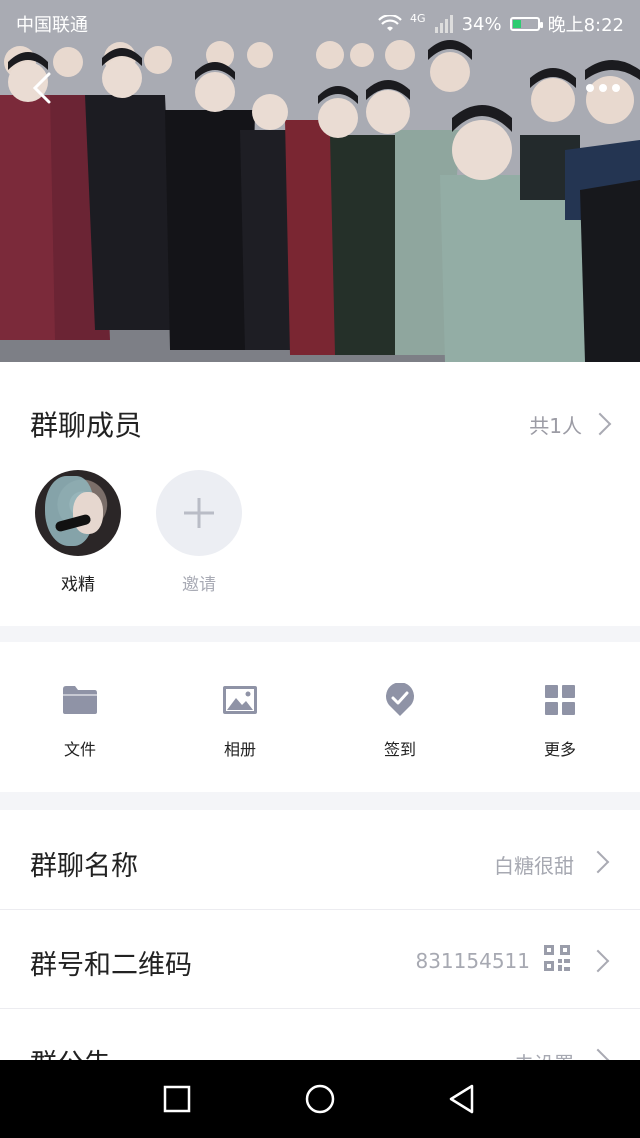 The image size is (640, 1138). I want to click on battery-fill, so click(517, 24).